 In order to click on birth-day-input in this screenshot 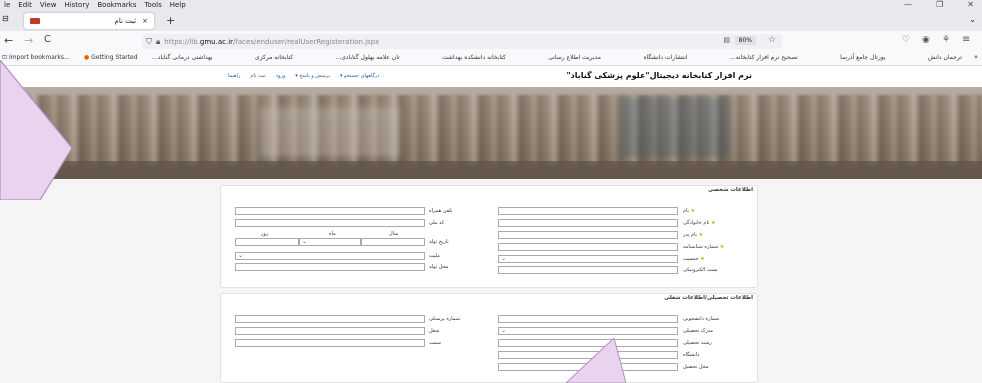, I will do `click(267, 242)`.